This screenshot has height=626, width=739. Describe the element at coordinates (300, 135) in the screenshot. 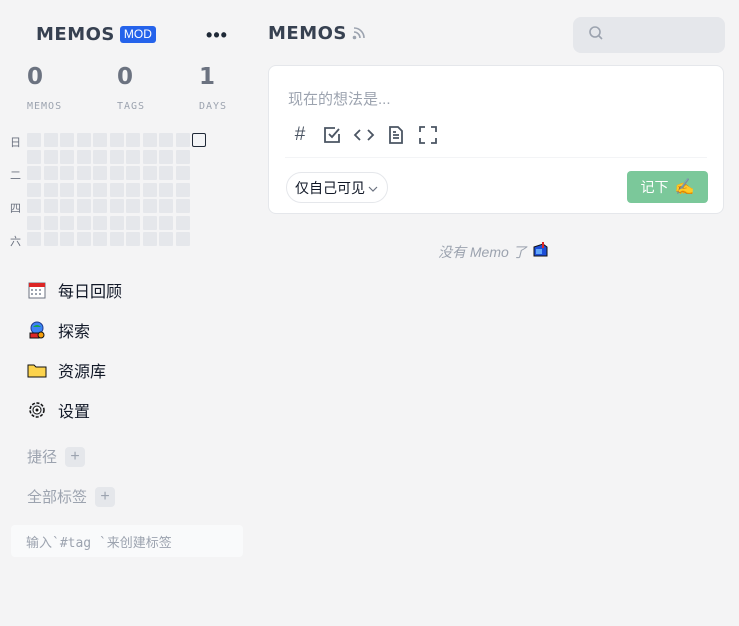

I see `tag-icon: #` at that location.